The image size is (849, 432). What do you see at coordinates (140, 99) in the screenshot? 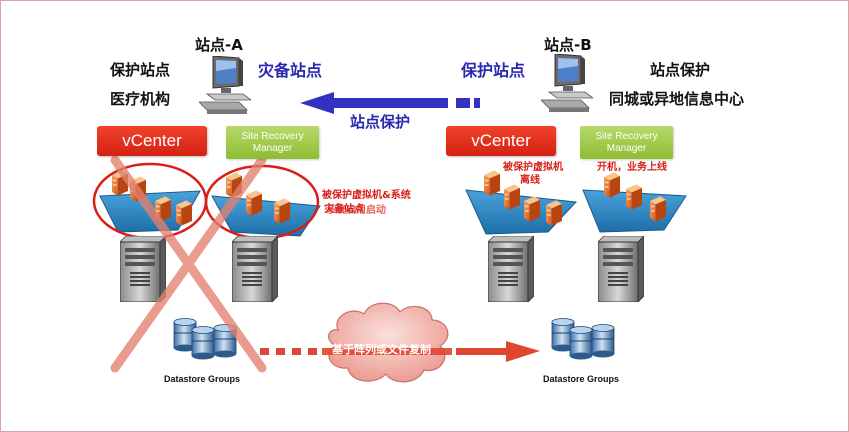
I see `site-a-org: 医疗机构` at bounding box center [140, 99].